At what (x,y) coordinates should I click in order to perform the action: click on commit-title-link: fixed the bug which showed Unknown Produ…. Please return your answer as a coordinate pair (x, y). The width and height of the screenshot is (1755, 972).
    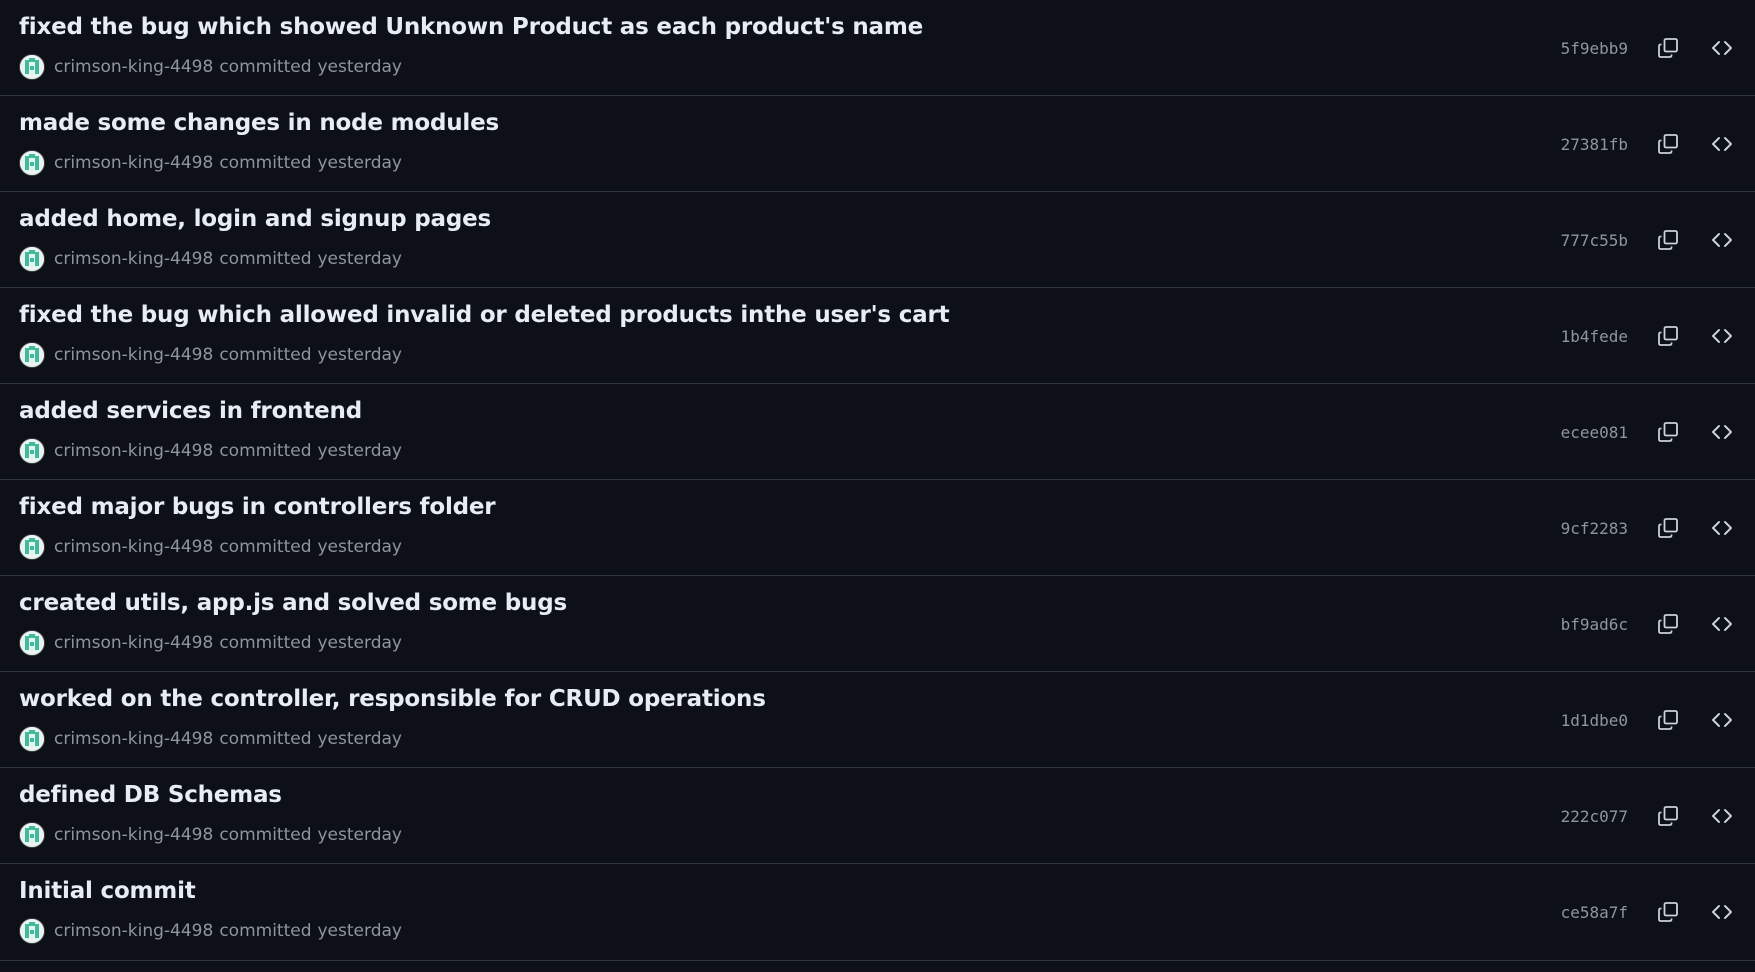
    Looking at the image, I should click on (471, 27).